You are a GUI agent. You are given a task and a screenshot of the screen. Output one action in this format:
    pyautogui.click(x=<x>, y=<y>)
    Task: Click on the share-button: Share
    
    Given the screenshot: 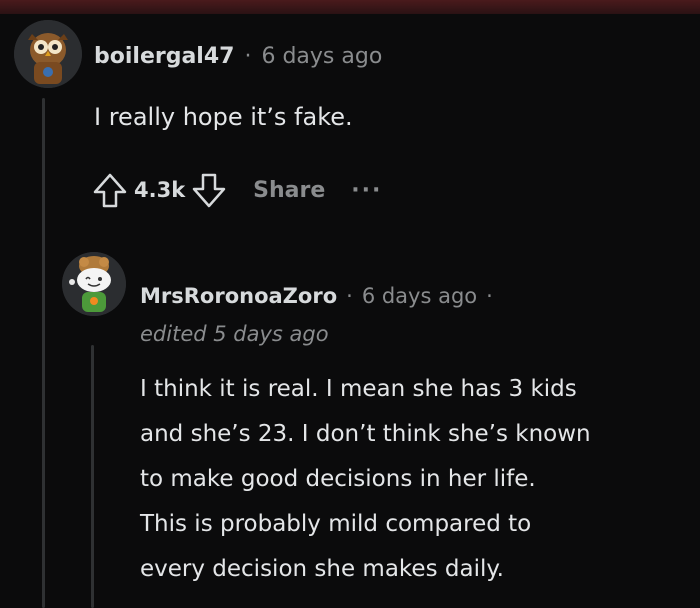 What is the action you would take?
    pyautogui.click(x=289, y=190)
    